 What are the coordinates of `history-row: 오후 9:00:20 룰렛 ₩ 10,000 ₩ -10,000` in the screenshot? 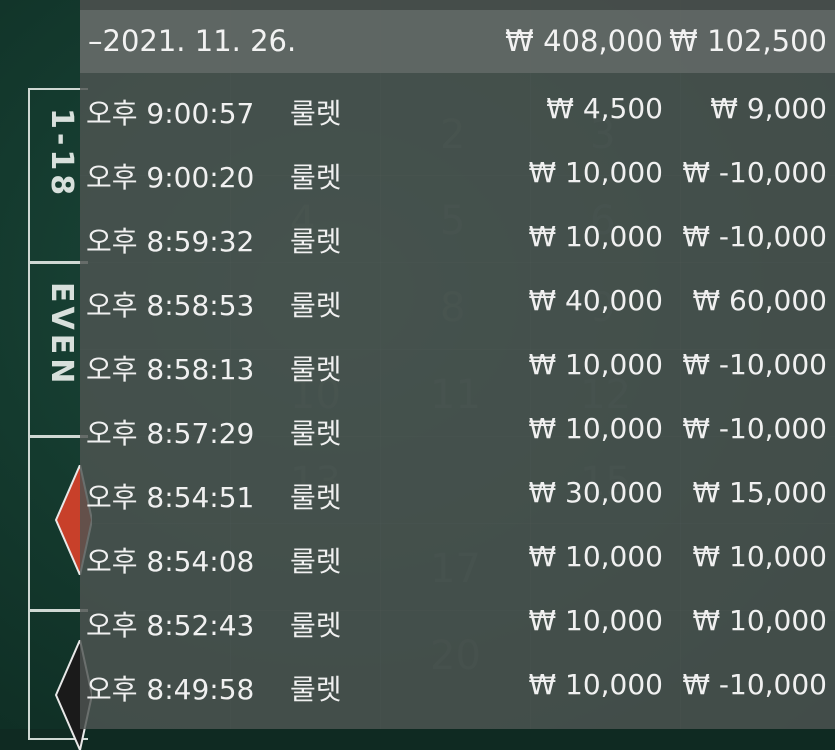 It's located at (457, 174).